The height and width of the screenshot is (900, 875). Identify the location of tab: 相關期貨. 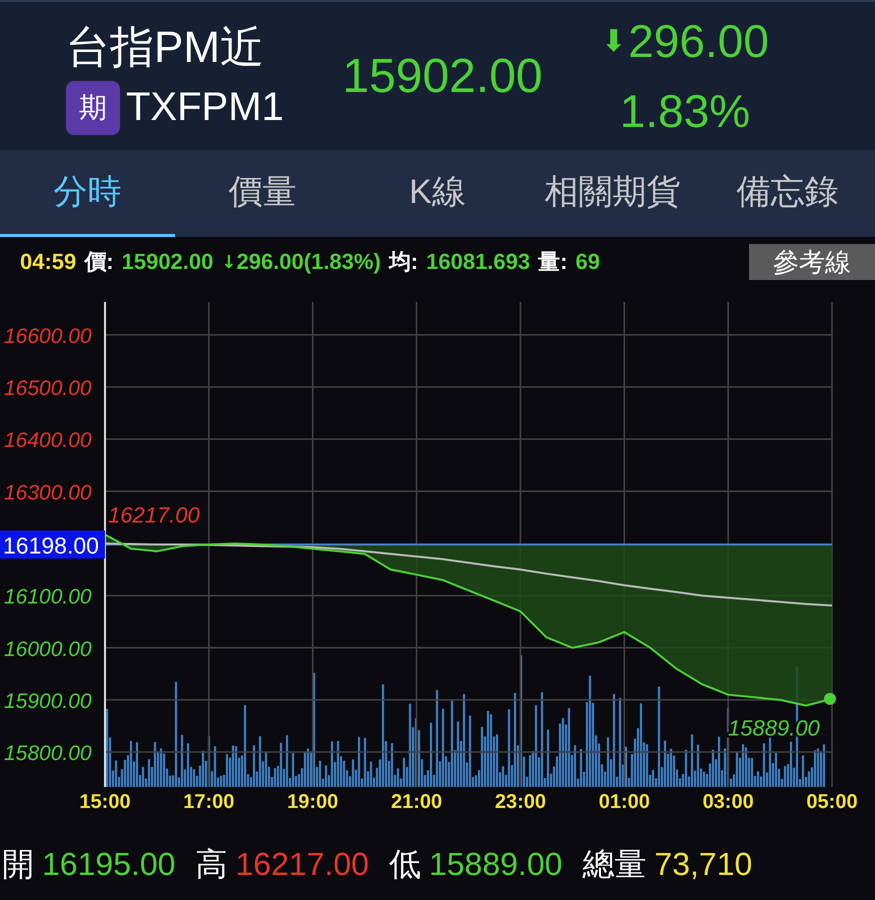
(612, 193).